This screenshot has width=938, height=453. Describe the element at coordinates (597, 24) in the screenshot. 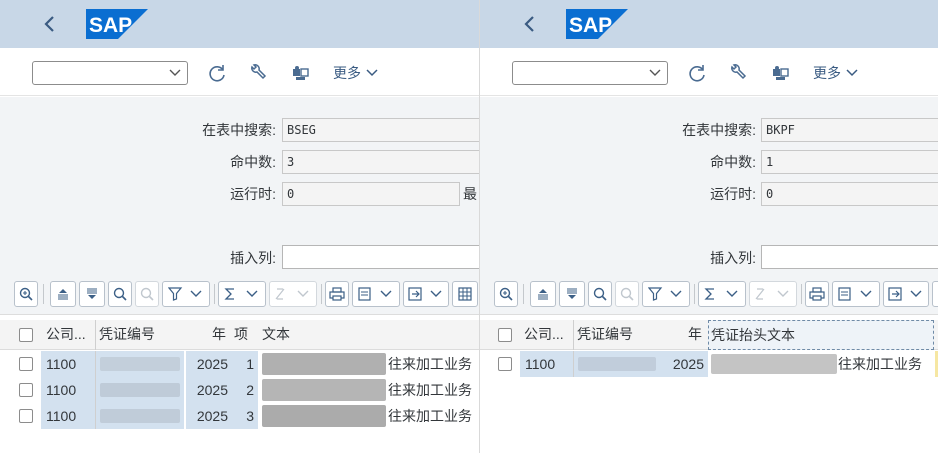

I see `sap-logo: SAP` at that location.